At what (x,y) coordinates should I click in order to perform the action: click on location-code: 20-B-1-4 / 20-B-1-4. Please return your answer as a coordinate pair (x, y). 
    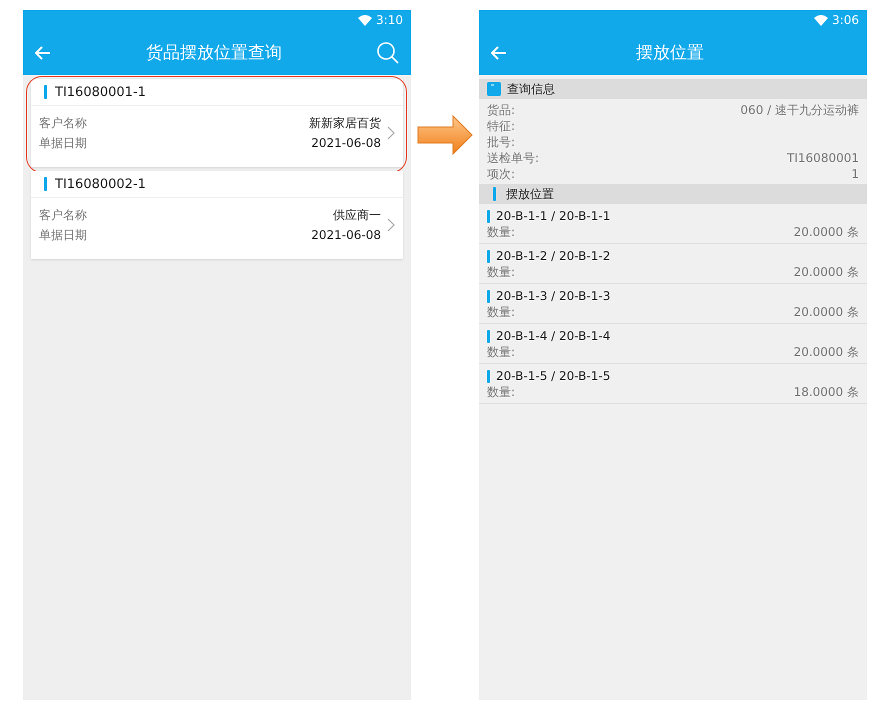
    Looking at the image, I should click on (553, 336).